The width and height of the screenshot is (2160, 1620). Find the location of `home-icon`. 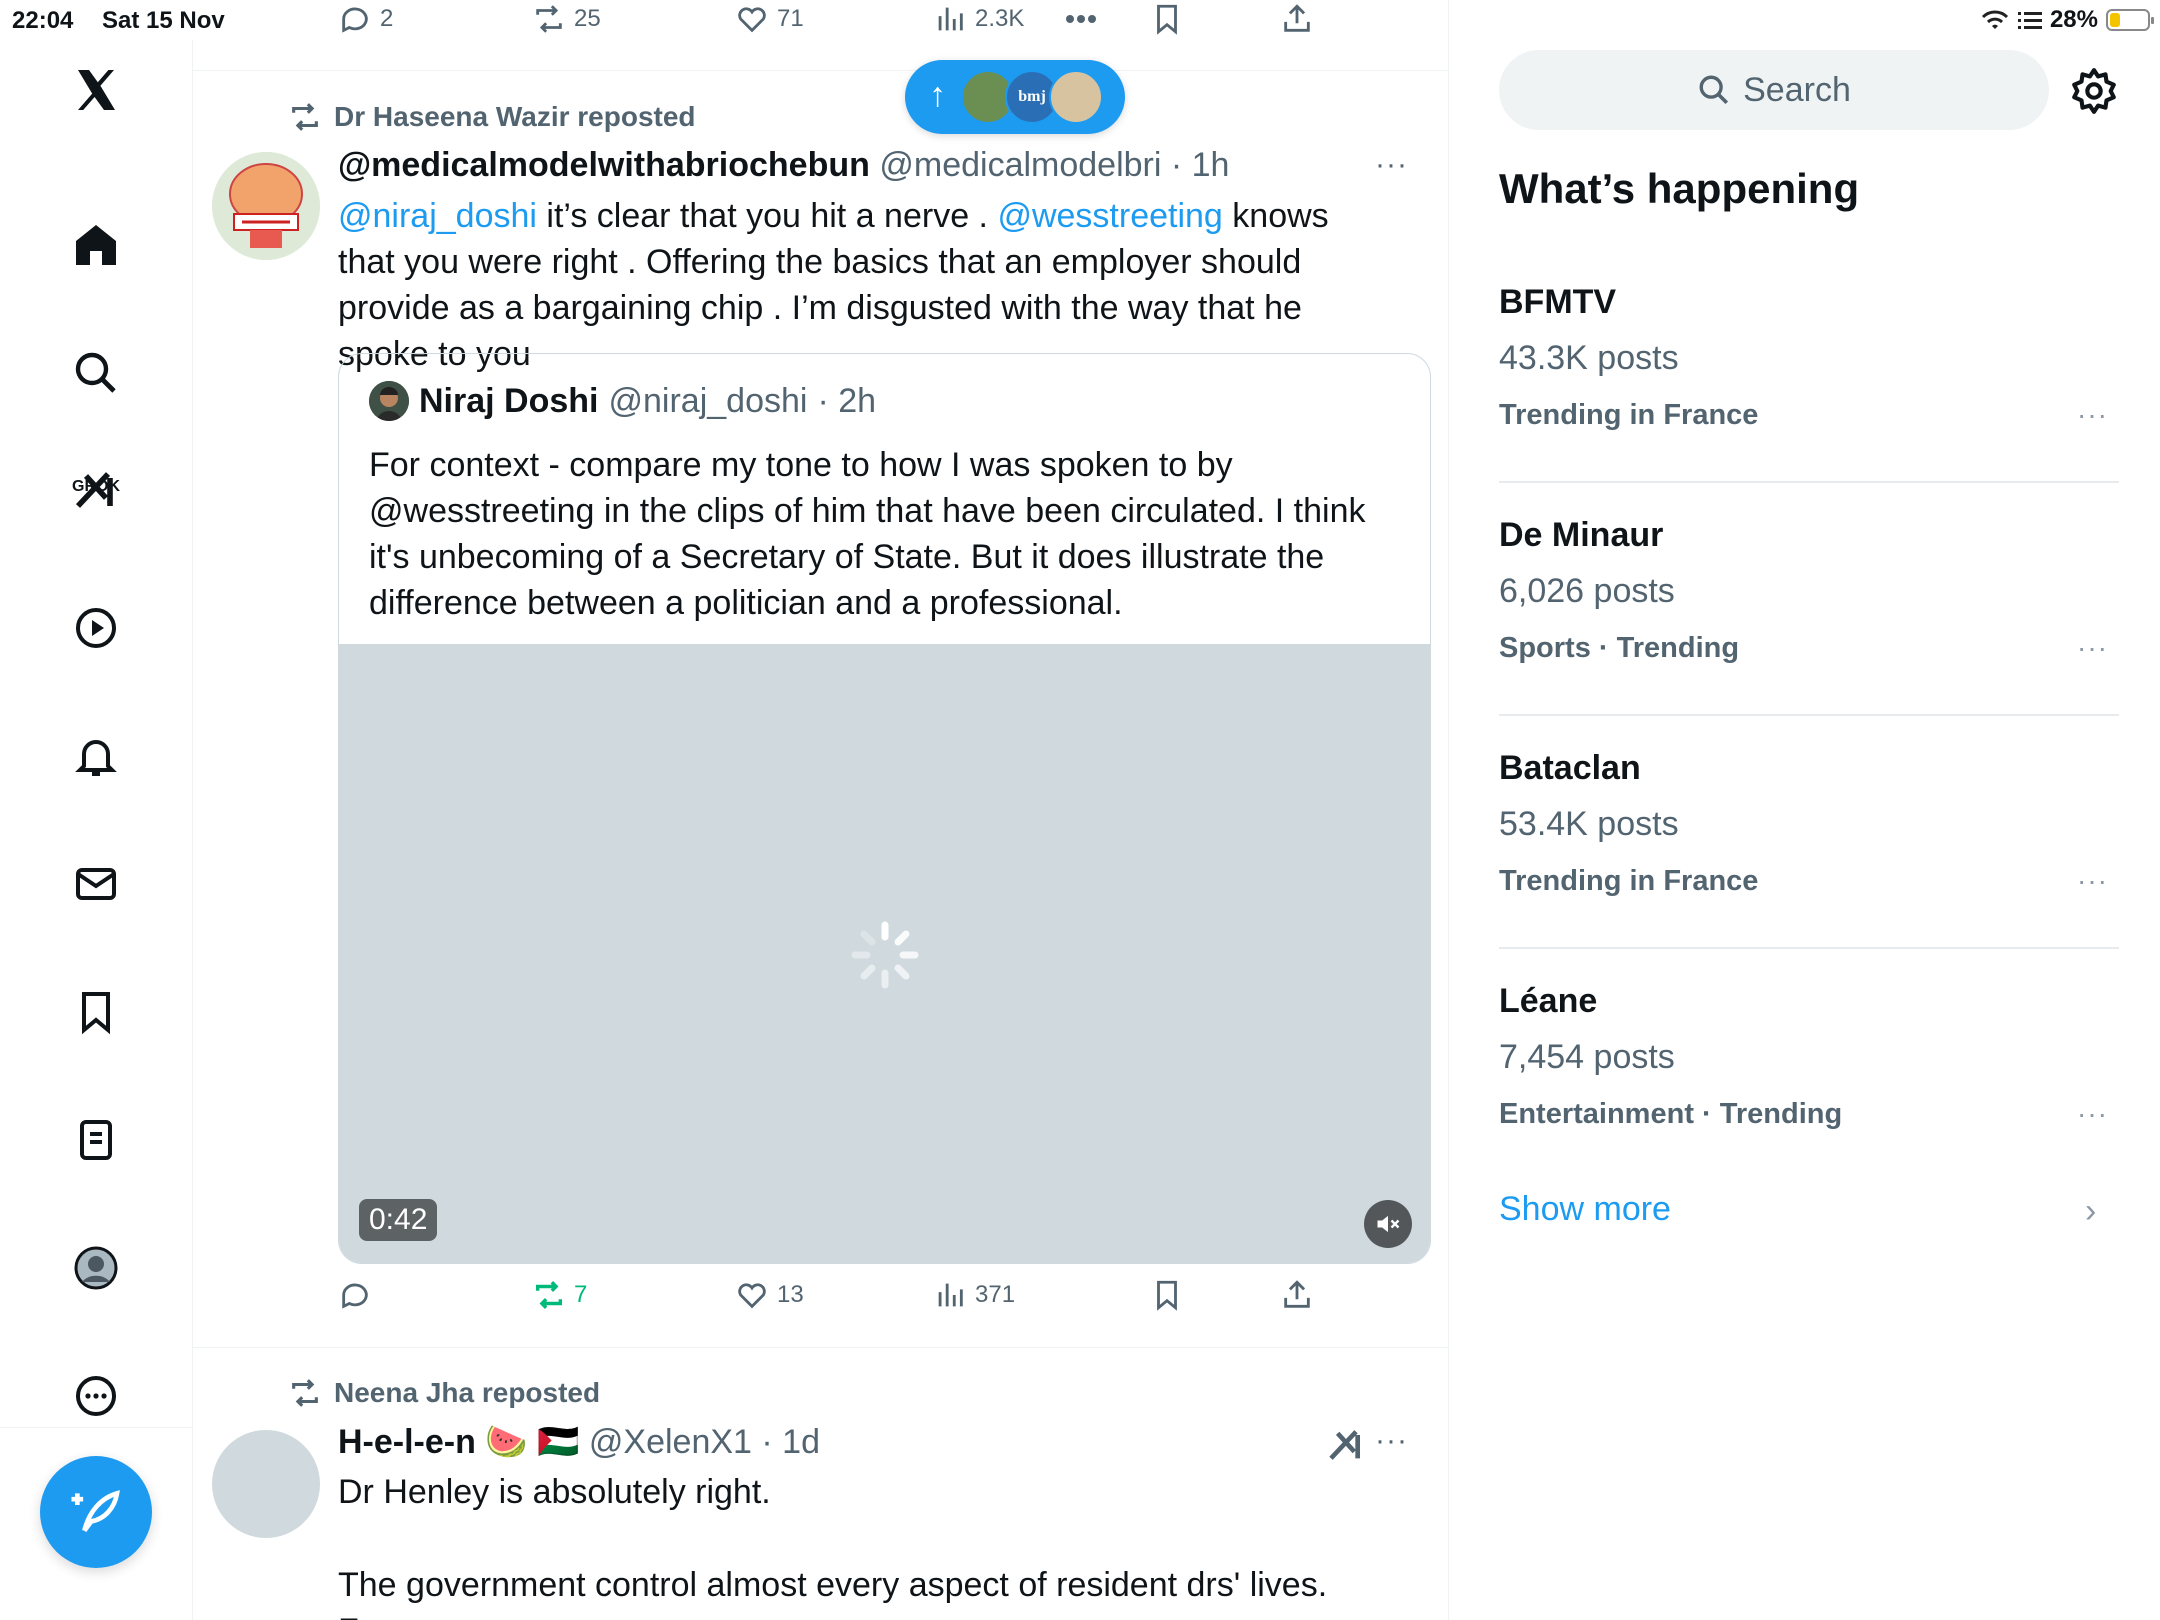

home-icon is located at coordinates (96, 245).